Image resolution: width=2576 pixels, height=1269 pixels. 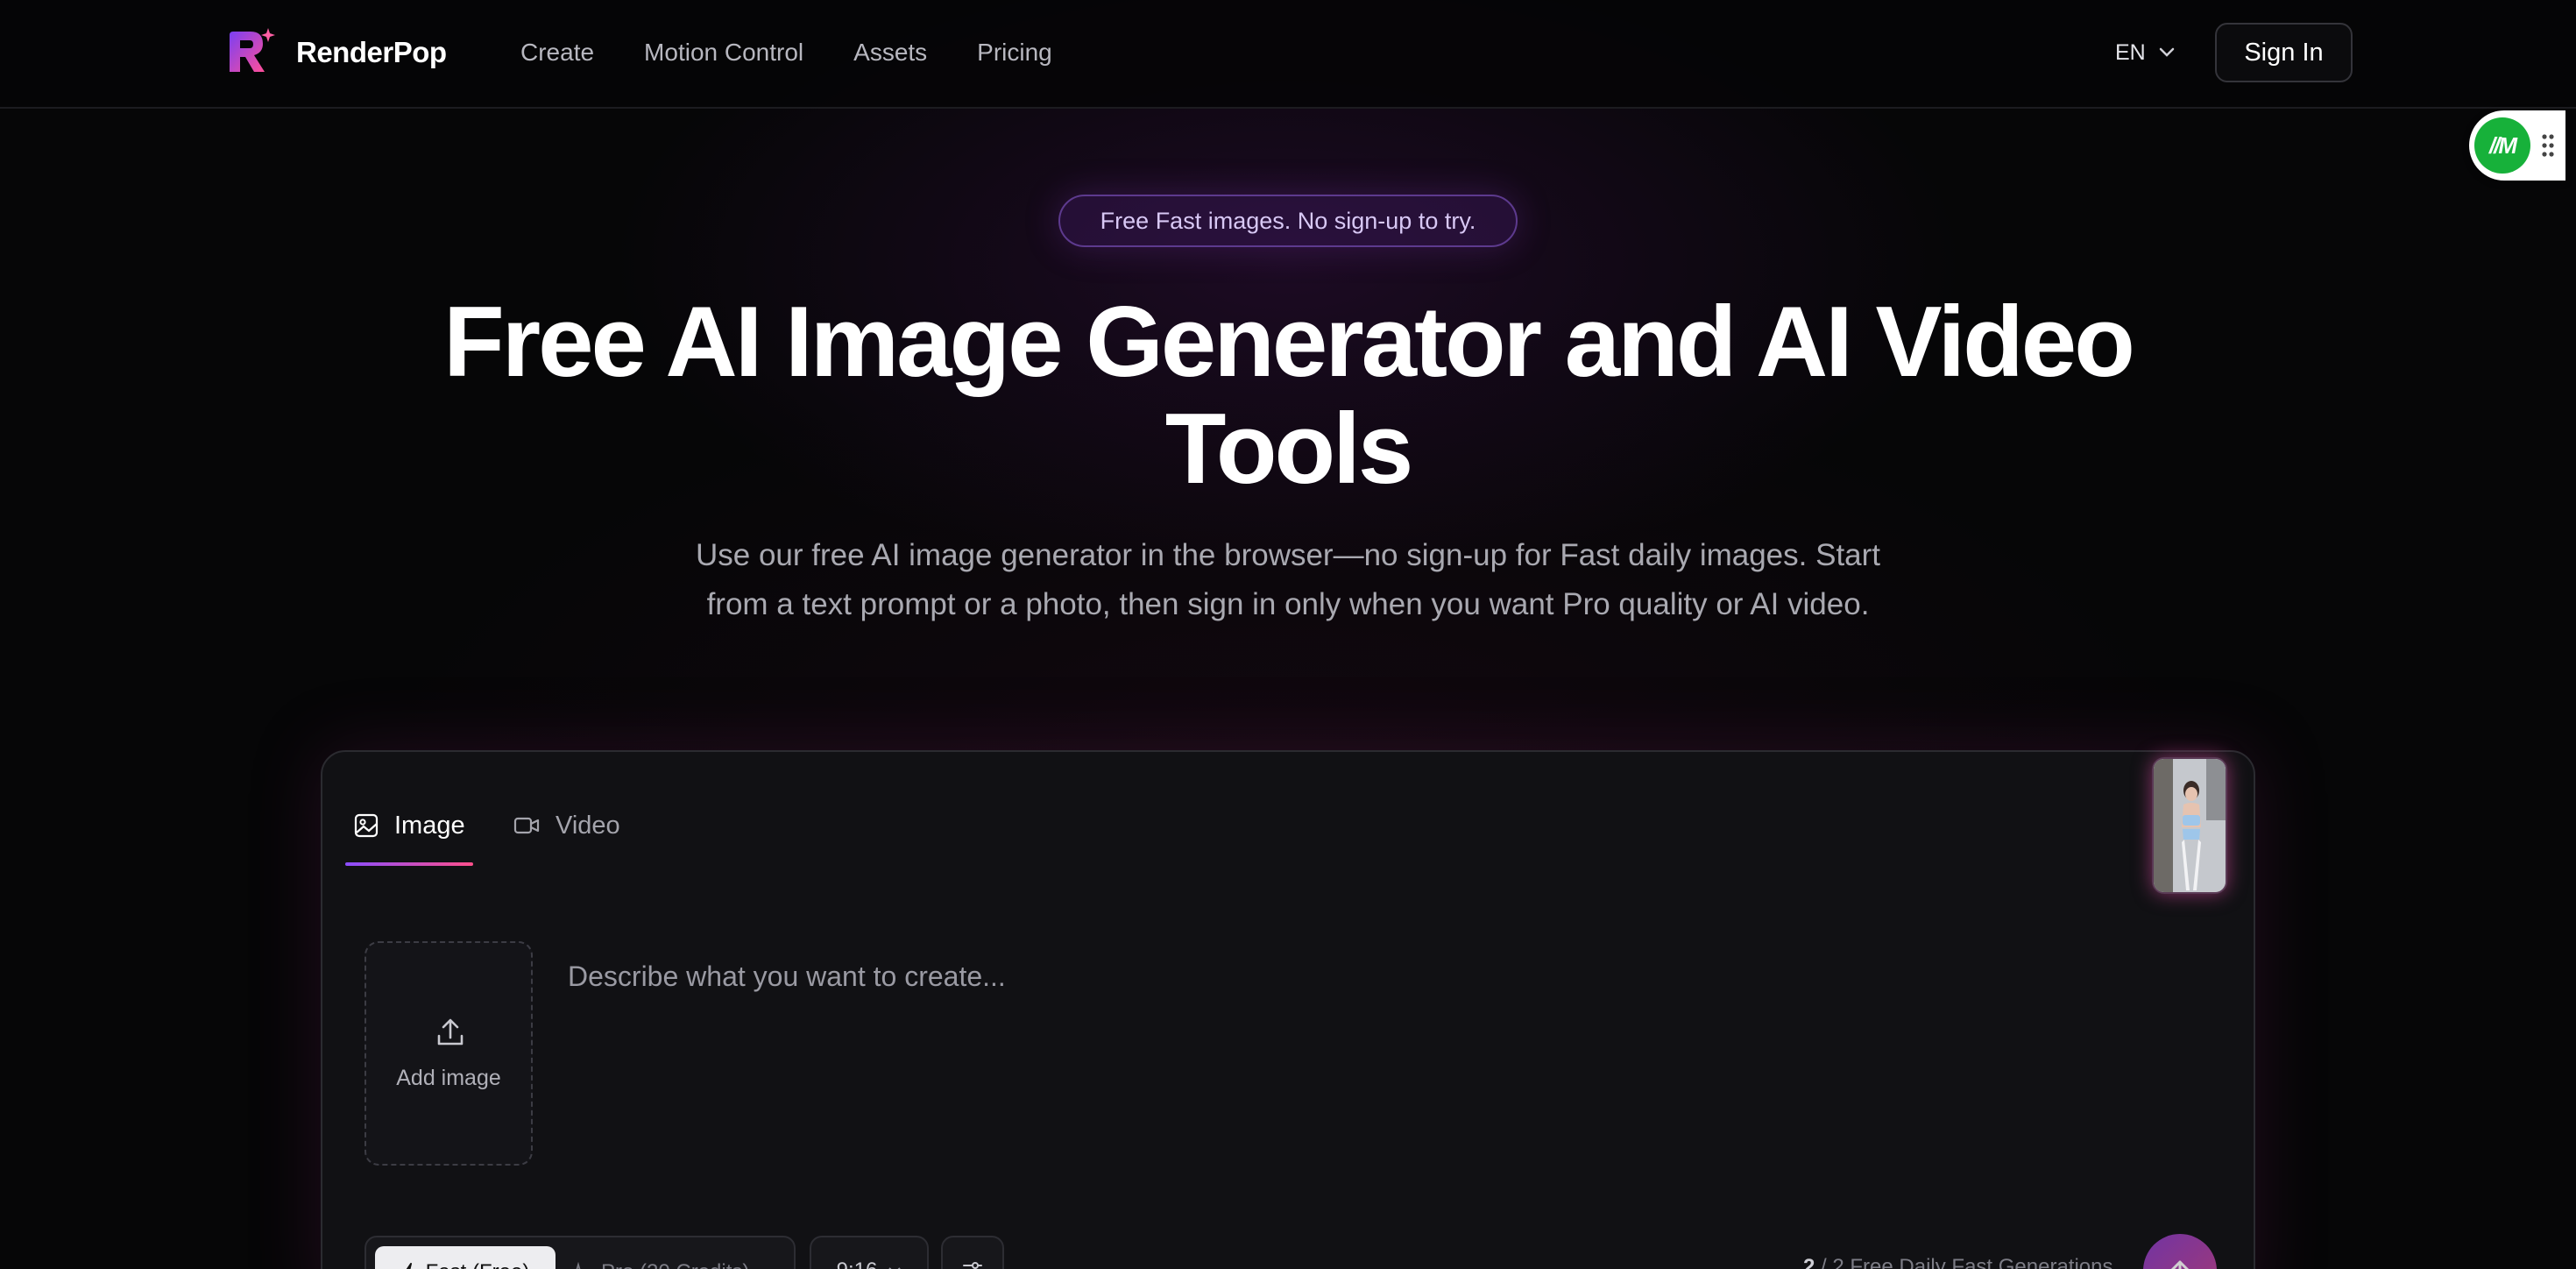 I want to click on mode-fast-label: Fast (Free), so click(x=478, y=1264).